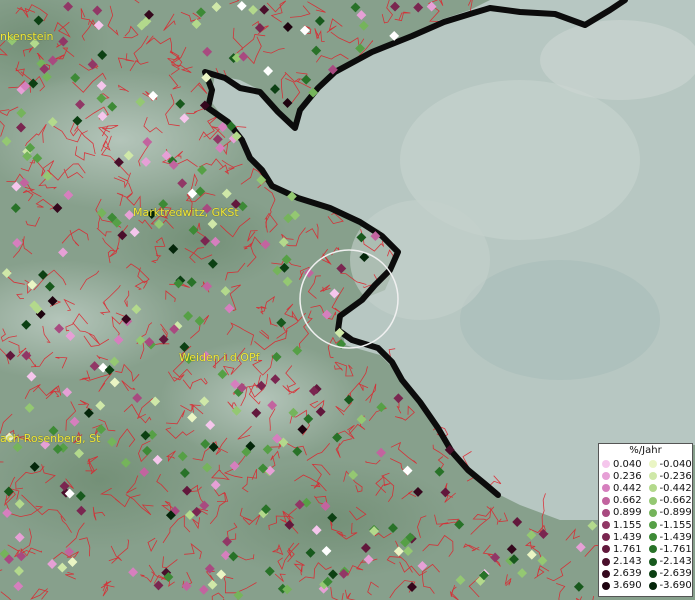 Image resolution: width=695 pixels, height=600 pixels. I want to click on legend-entry-positive: 1.155, so click(622, 525).